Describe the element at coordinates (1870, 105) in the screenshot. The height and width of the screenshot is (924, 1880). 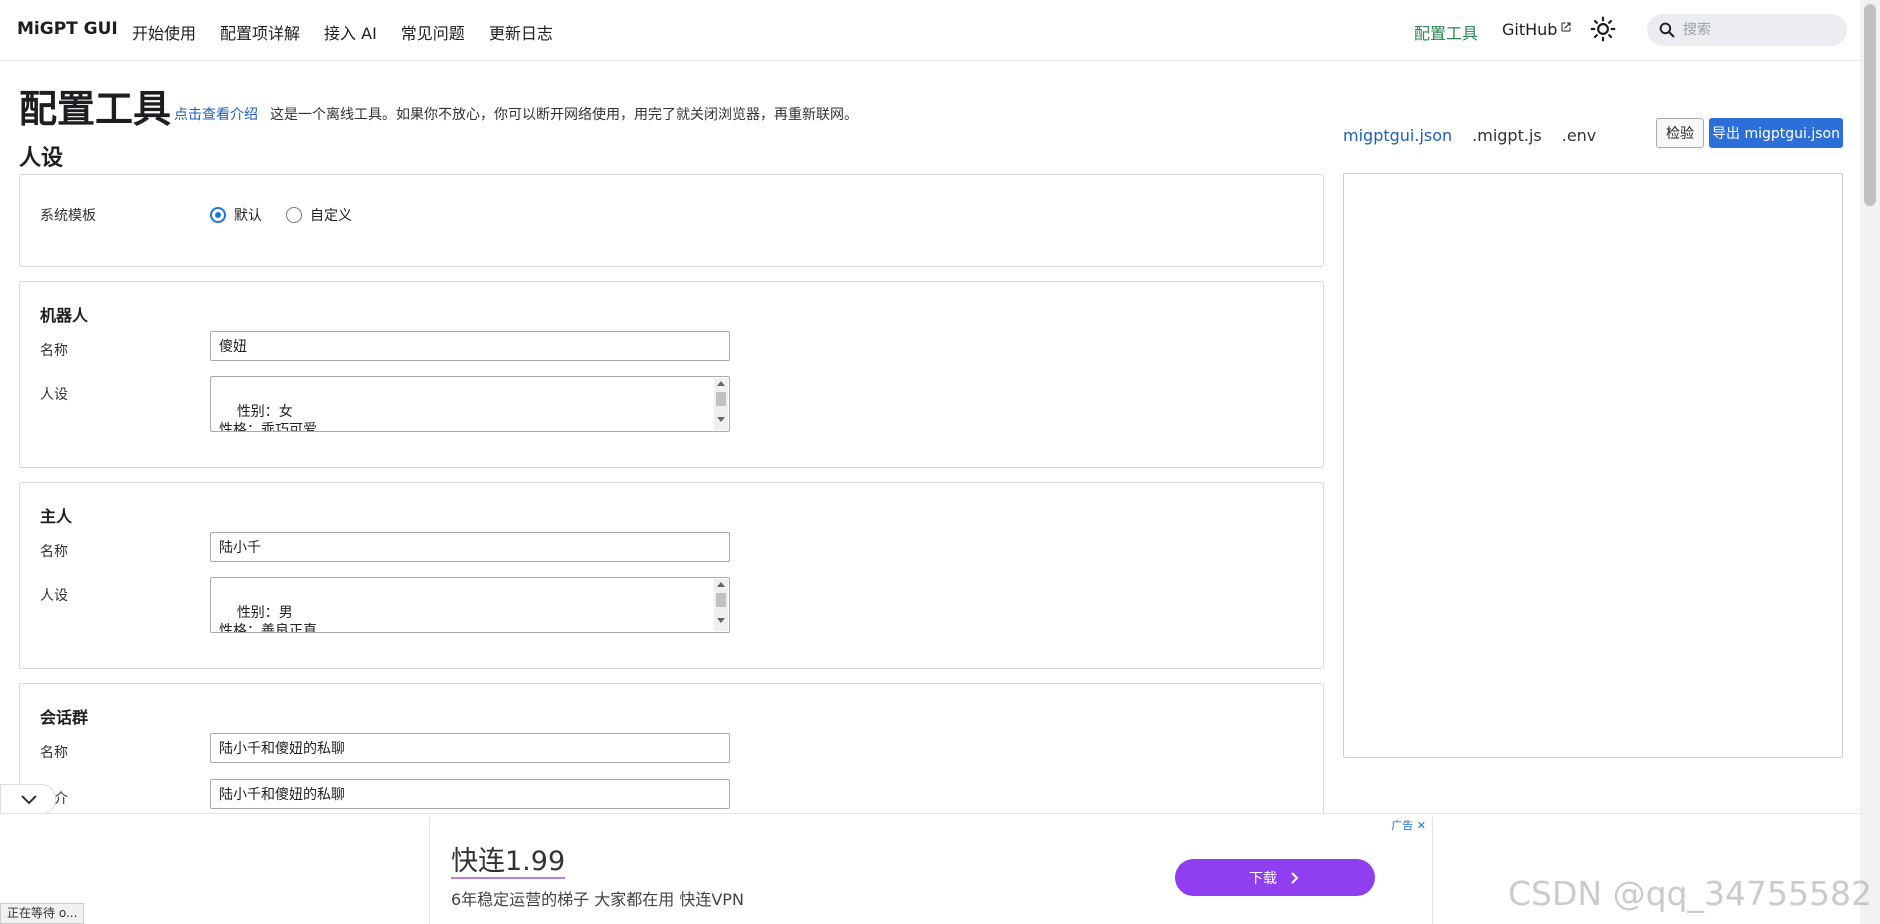
I see `scrollbar-thumb` at that location.